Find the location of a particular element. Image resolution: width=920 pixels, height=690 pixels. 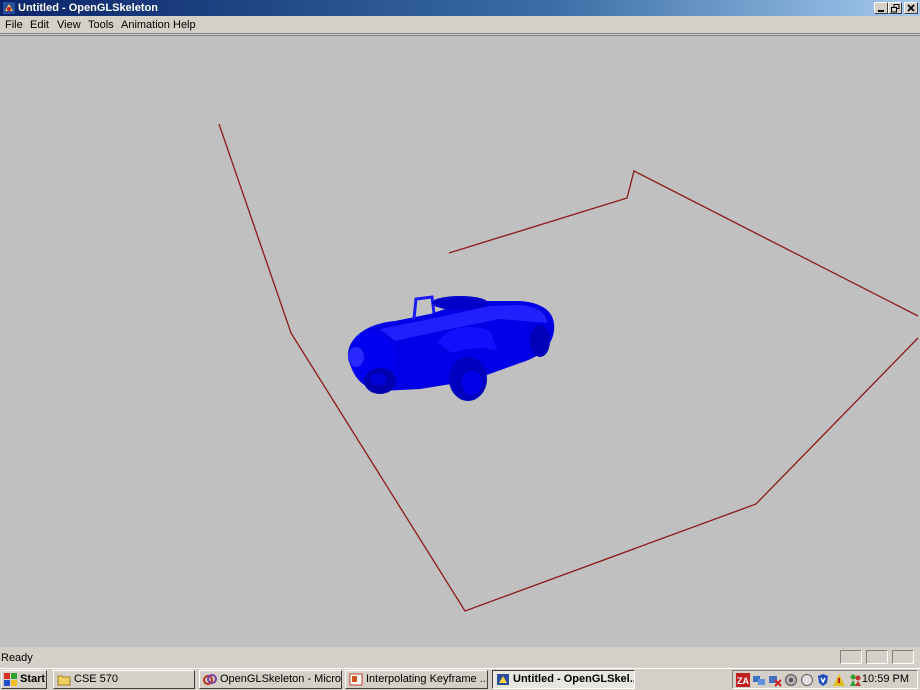

close-button is located at coordinates (911, 8).